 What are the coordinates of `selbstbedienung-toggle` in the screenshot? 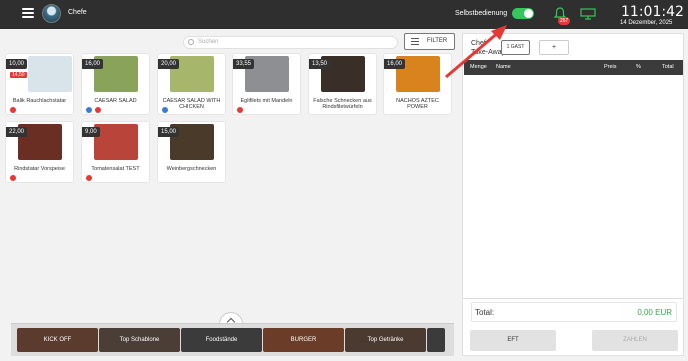 It's located at (523, 13).